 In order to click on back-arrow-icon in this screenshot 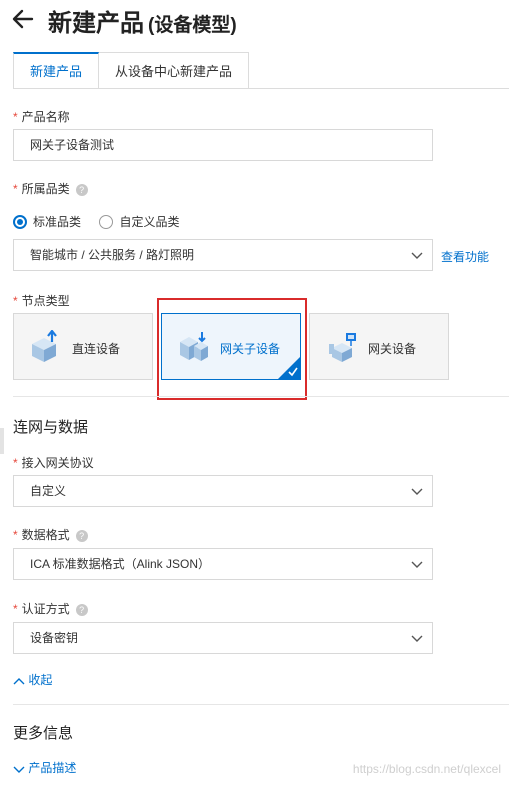, I will do `click(23, 19)`.